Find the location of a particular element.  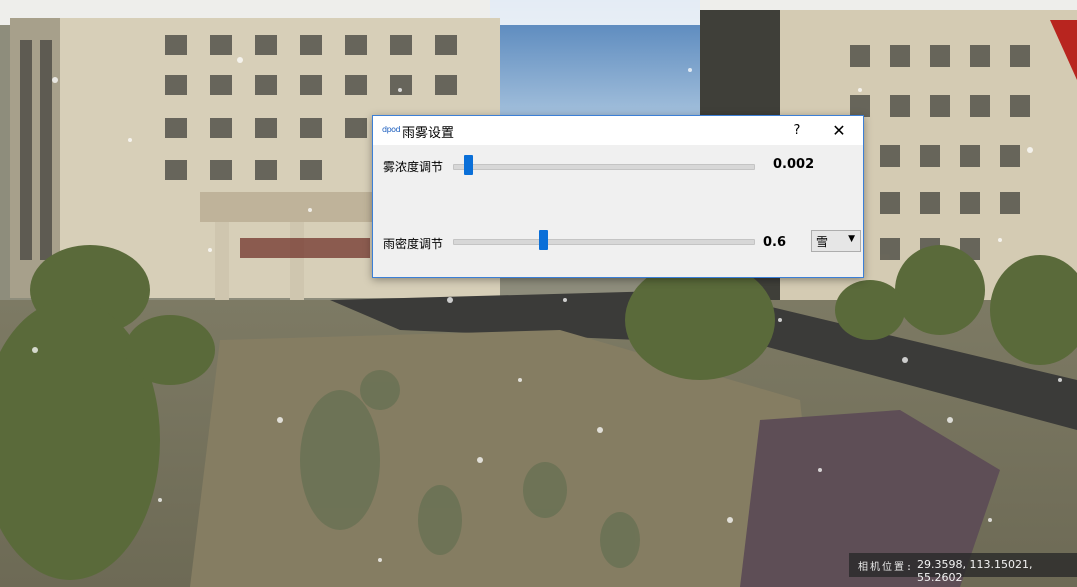

help-button: ? is located at coordinates (797, 131).